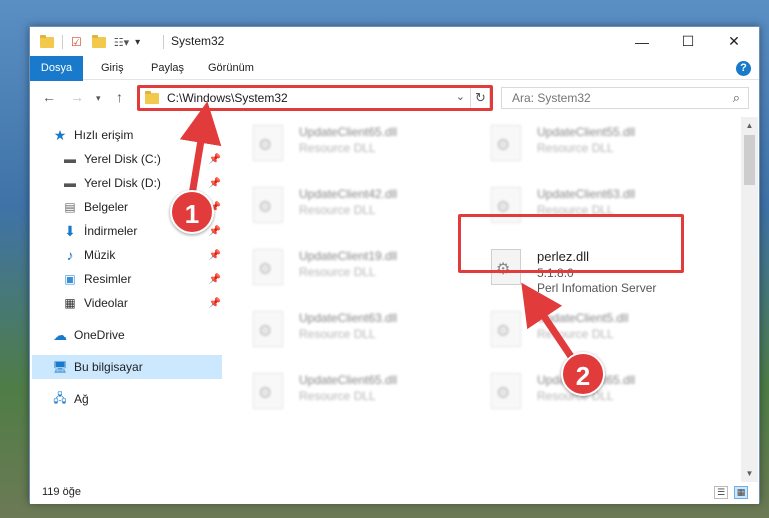 Image resolution: width=769 pixels, height=518 pixels. I want to click on computer-icon: 🖥, so click(60, 367).